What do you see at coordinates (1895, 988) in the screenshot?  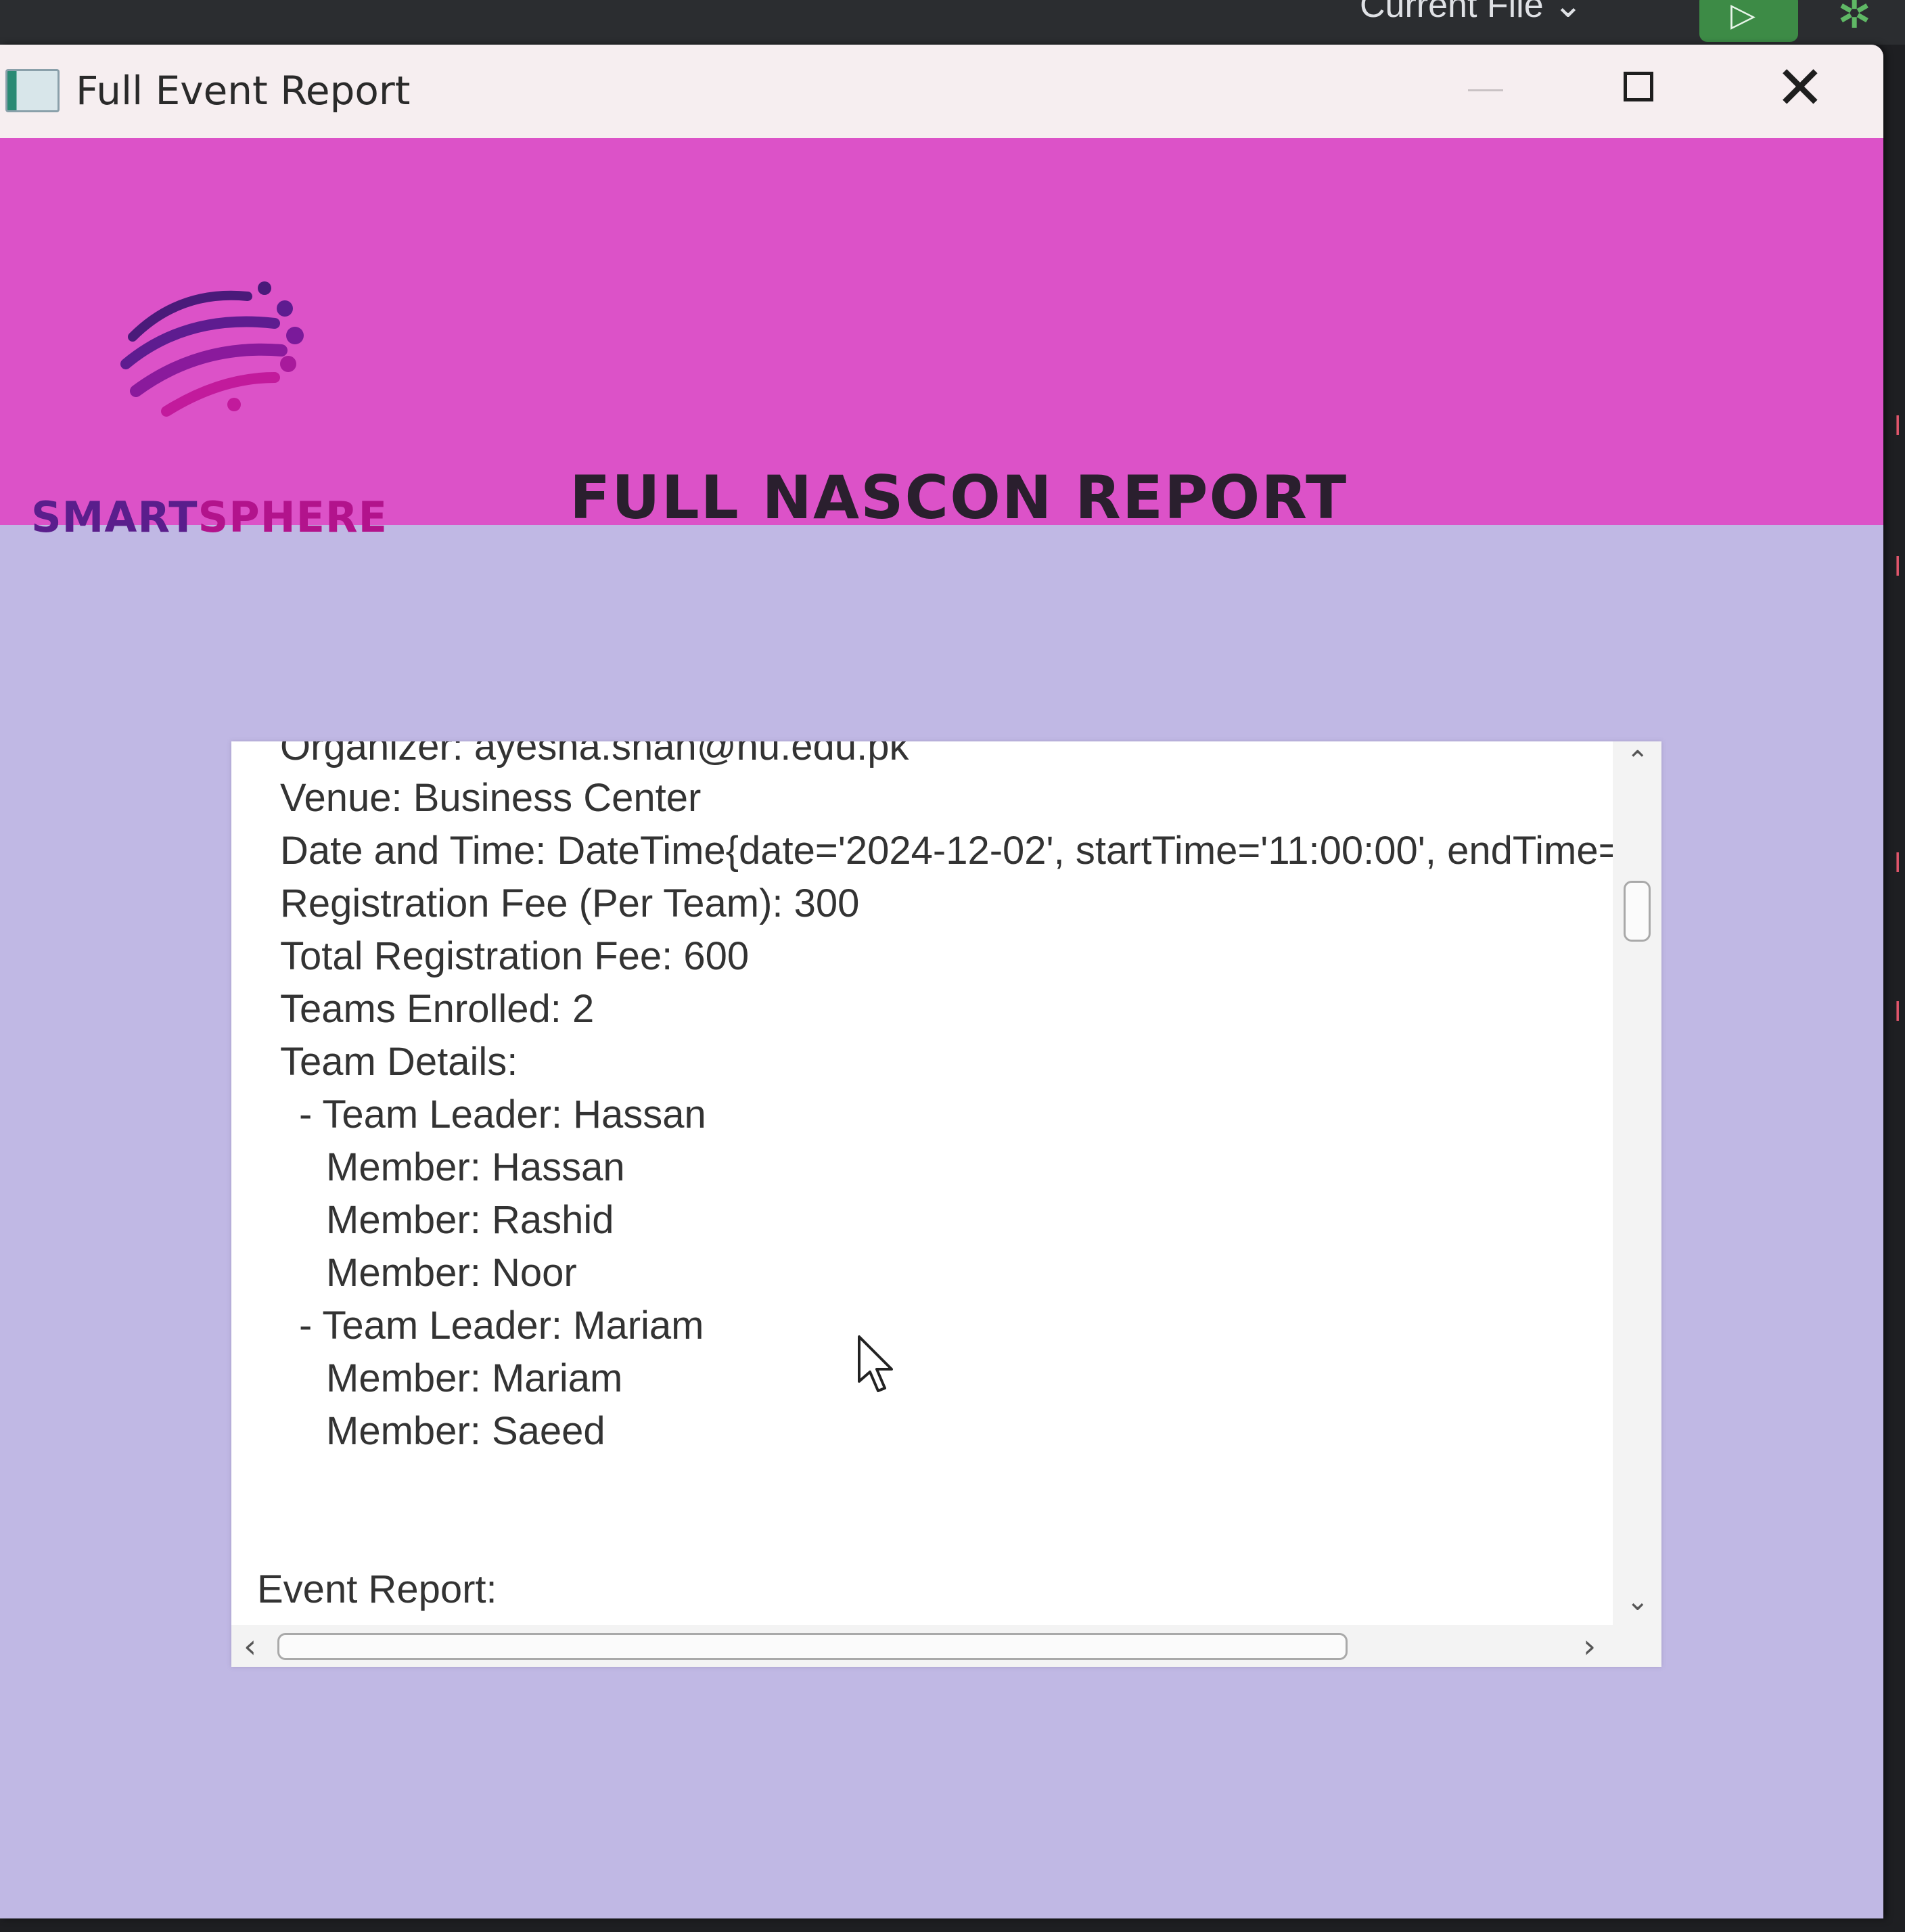 I see `ide-editor-edge` at bounding box center [1895, 988].